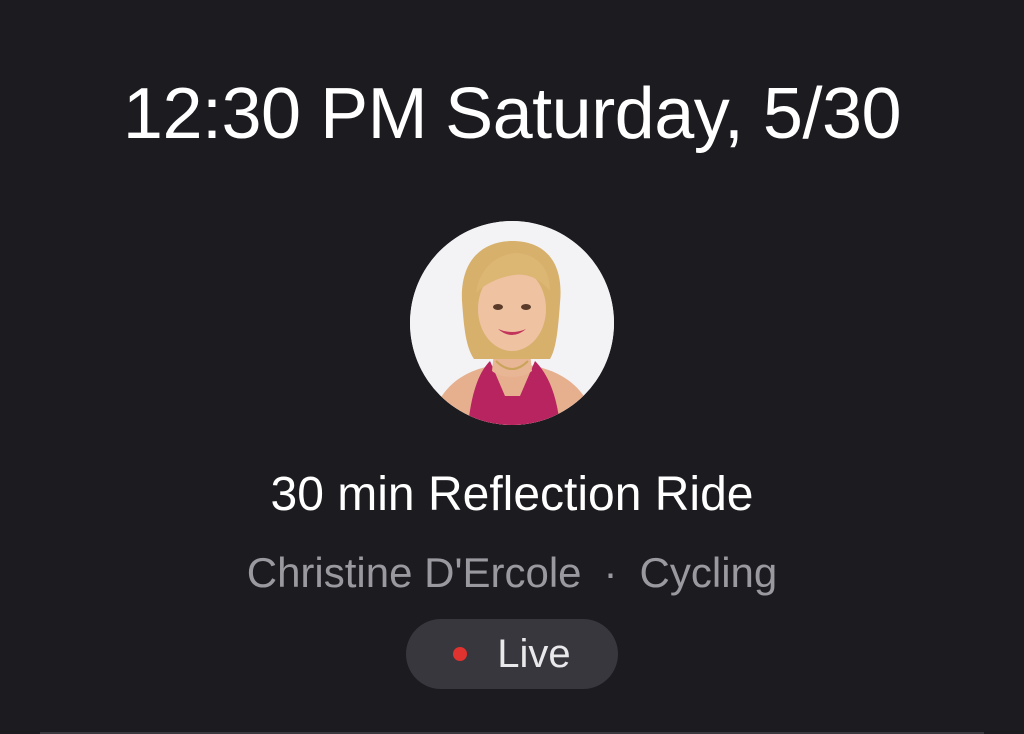  I want to click on live-status-badge: Live, so click(512, 654).